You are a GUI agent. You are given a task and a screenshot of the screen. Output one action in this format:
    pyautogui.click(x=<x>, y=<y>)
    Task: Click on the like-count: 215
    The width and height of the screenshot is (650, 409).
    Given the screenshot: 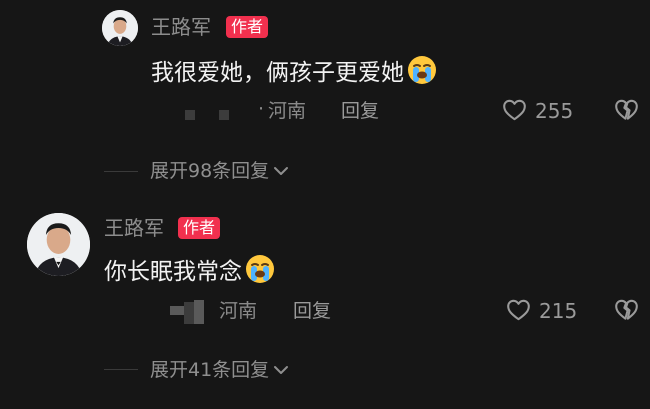 What is the action you would take?
    pyautogui.click(x=558, y=311)
    